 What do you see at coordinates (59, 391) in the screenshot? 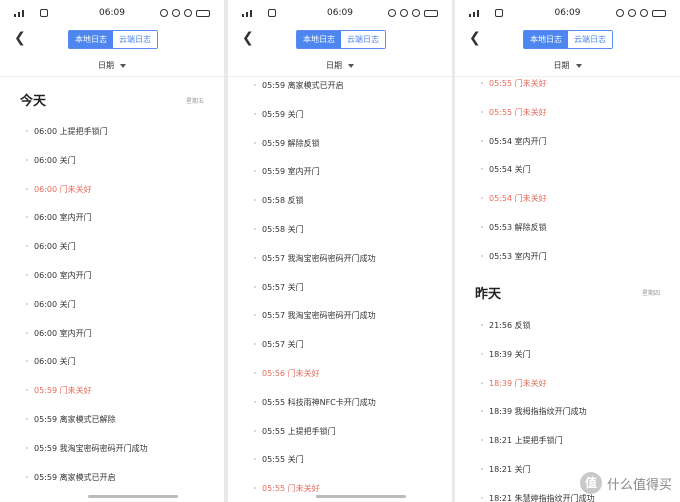
I see `log-entry: 05:59 门未关好` at bounding box center [59, 391].